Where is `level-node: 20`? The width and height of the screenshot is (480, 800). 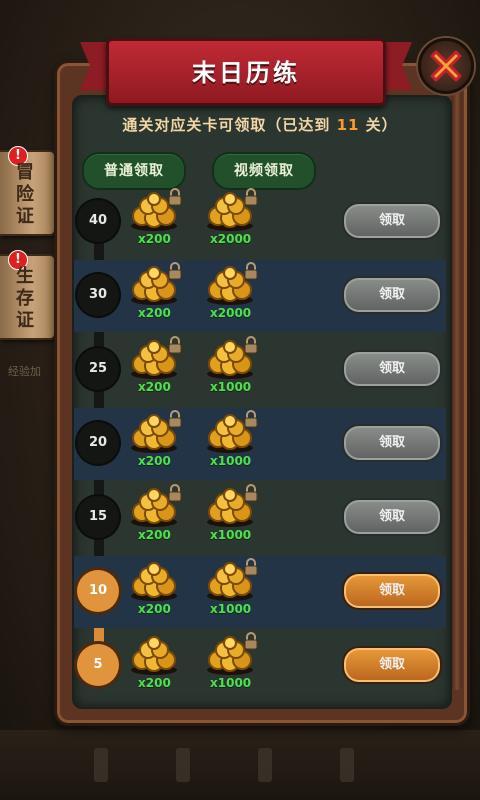 level-node: 20 is located at coordinates (98, 443).